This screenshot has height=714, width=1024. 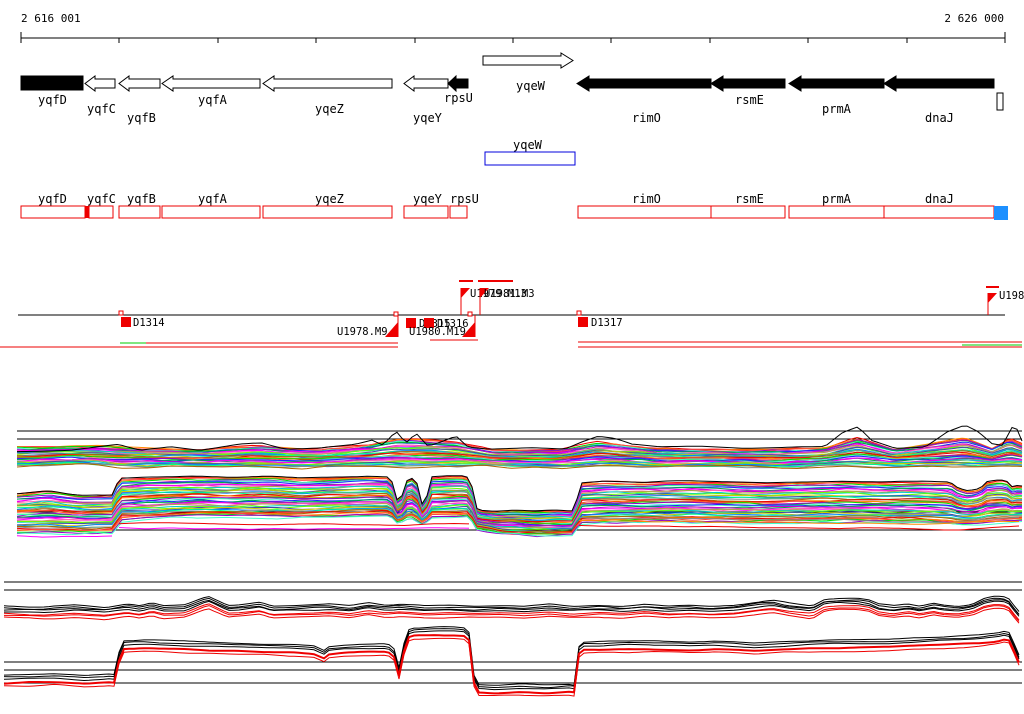 I want to click on gene-label-yqfD: yqfD, so click(x=52, y=100).